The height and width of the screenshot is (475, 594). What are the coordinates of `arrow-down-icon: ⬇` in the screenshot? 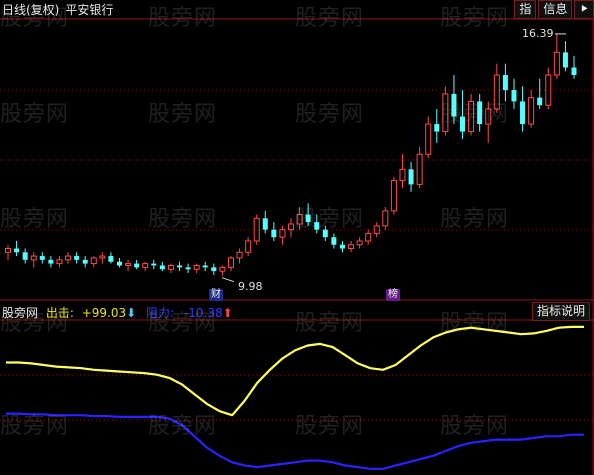 It's located at (131, 313).